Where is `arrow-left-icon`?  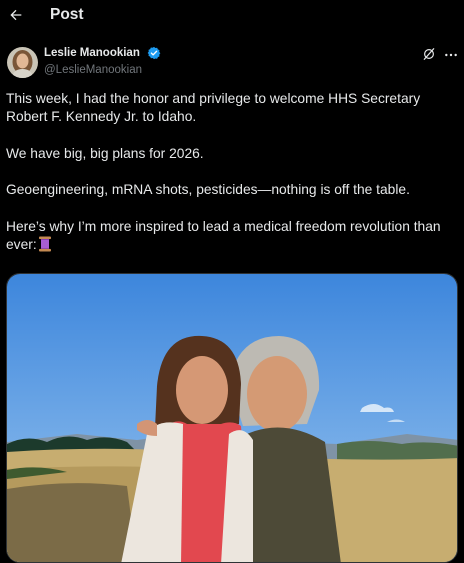
arrow-left-icon is located at coordinates (16, 15).